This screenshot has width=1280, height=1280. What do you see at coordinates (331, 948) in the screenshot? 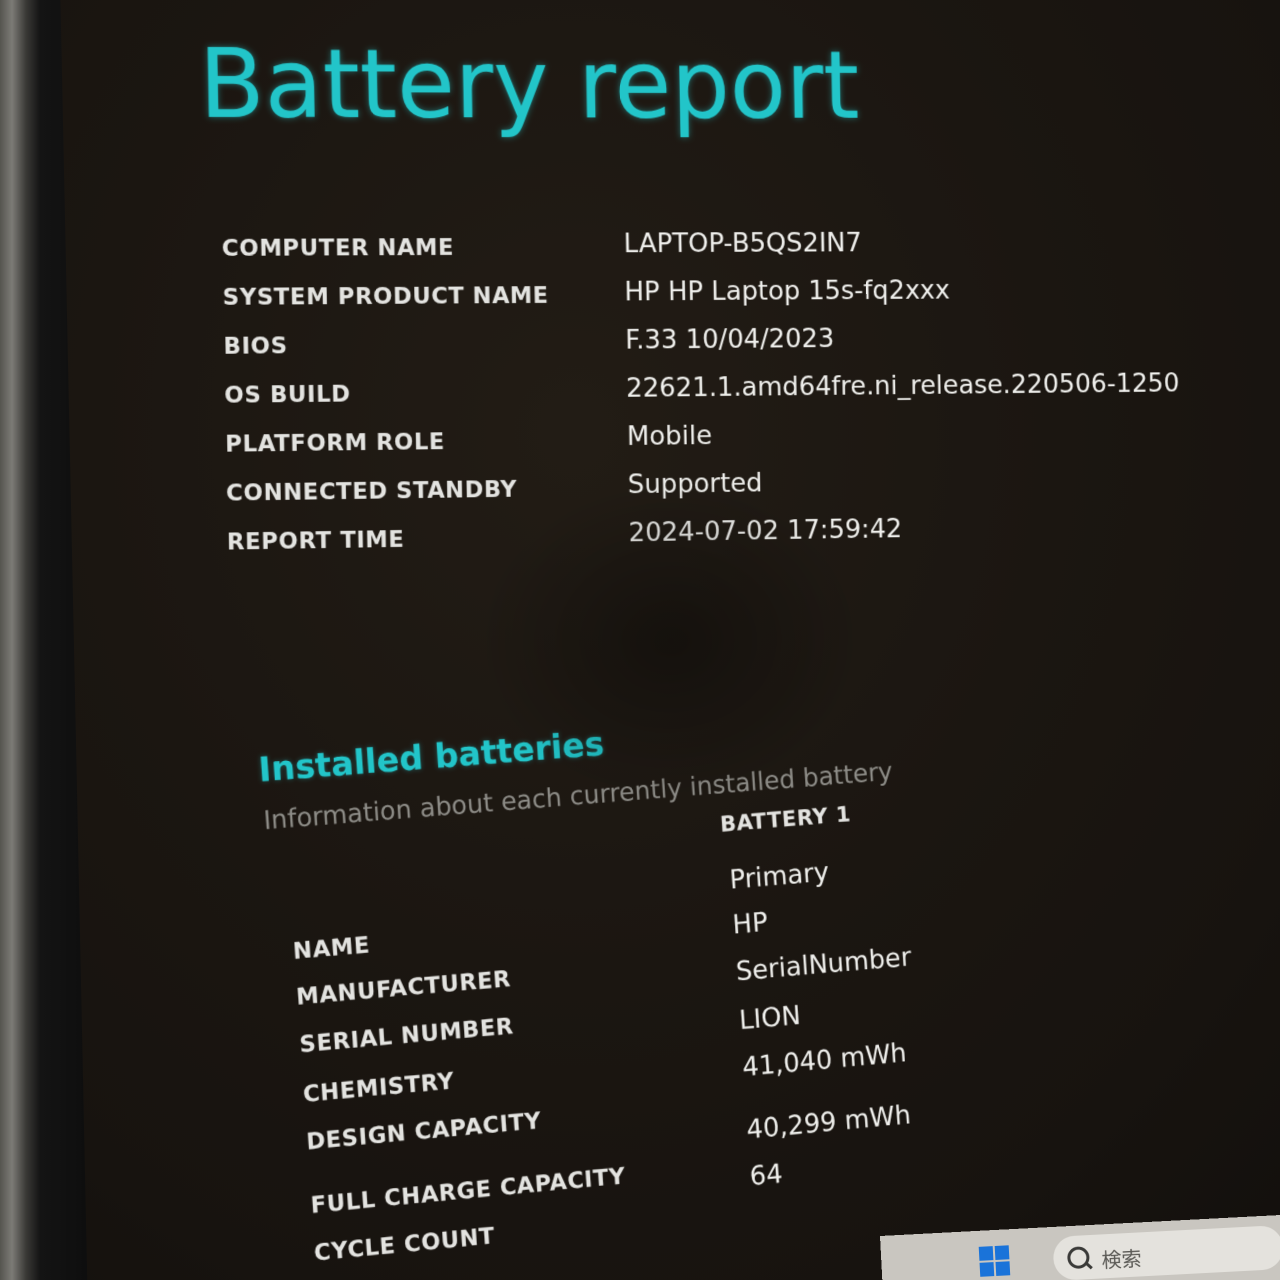
I see `battery-label: NAME` at bounding box center [331, 948].